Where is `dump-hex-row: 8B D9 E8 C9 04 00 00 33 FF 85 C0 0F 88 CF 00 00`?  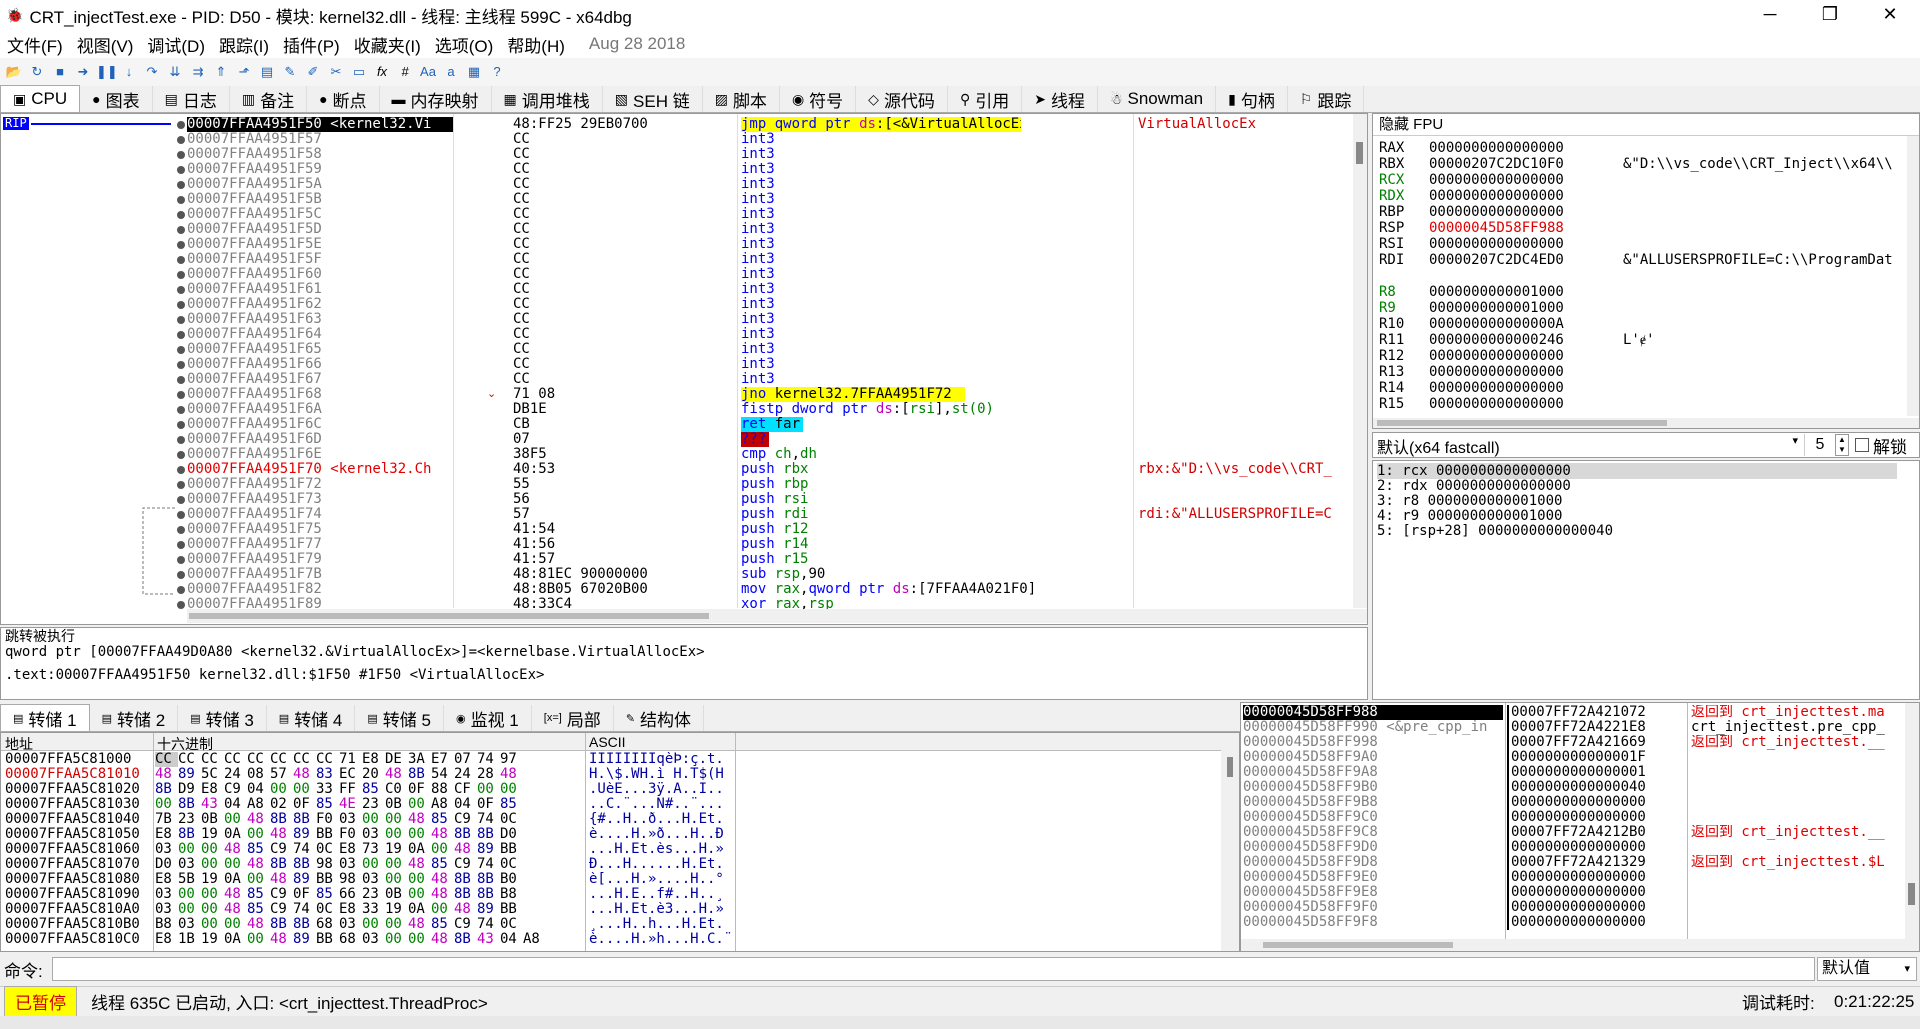 dump-hex-row: 8B D9 E8 C9 04 00 00 33 FF 85 C0 0F 88 CF 00 00 is located at coordinates (350, 789).